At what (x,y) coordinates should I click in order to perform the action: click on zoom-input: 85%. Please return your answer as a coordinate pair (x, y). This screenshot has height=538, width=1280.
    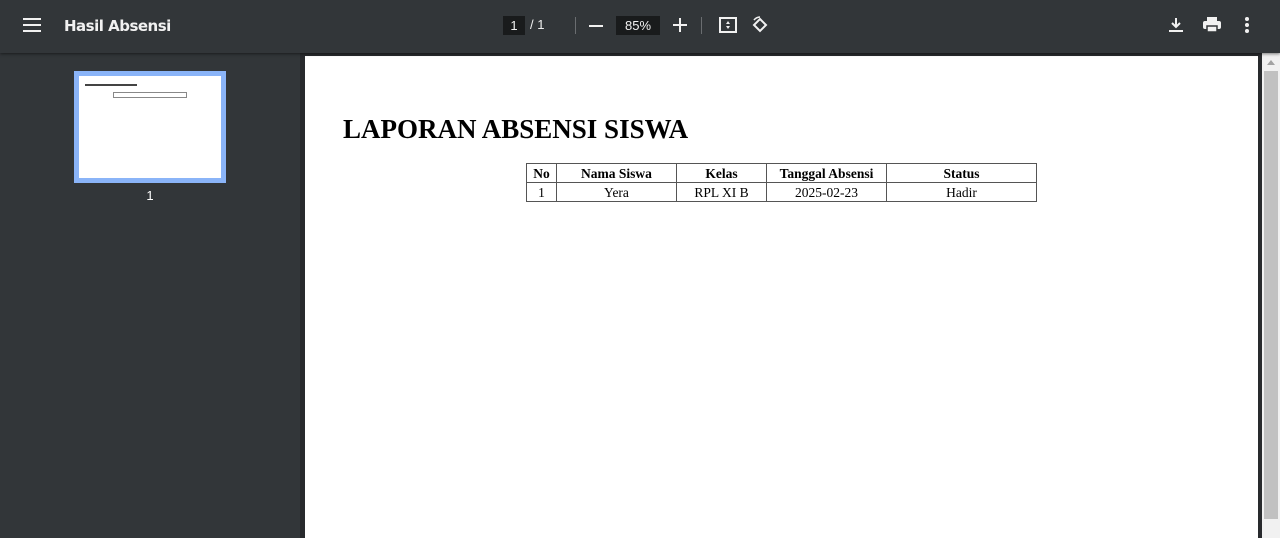
    Looking at the image, I should click on (638, 25).